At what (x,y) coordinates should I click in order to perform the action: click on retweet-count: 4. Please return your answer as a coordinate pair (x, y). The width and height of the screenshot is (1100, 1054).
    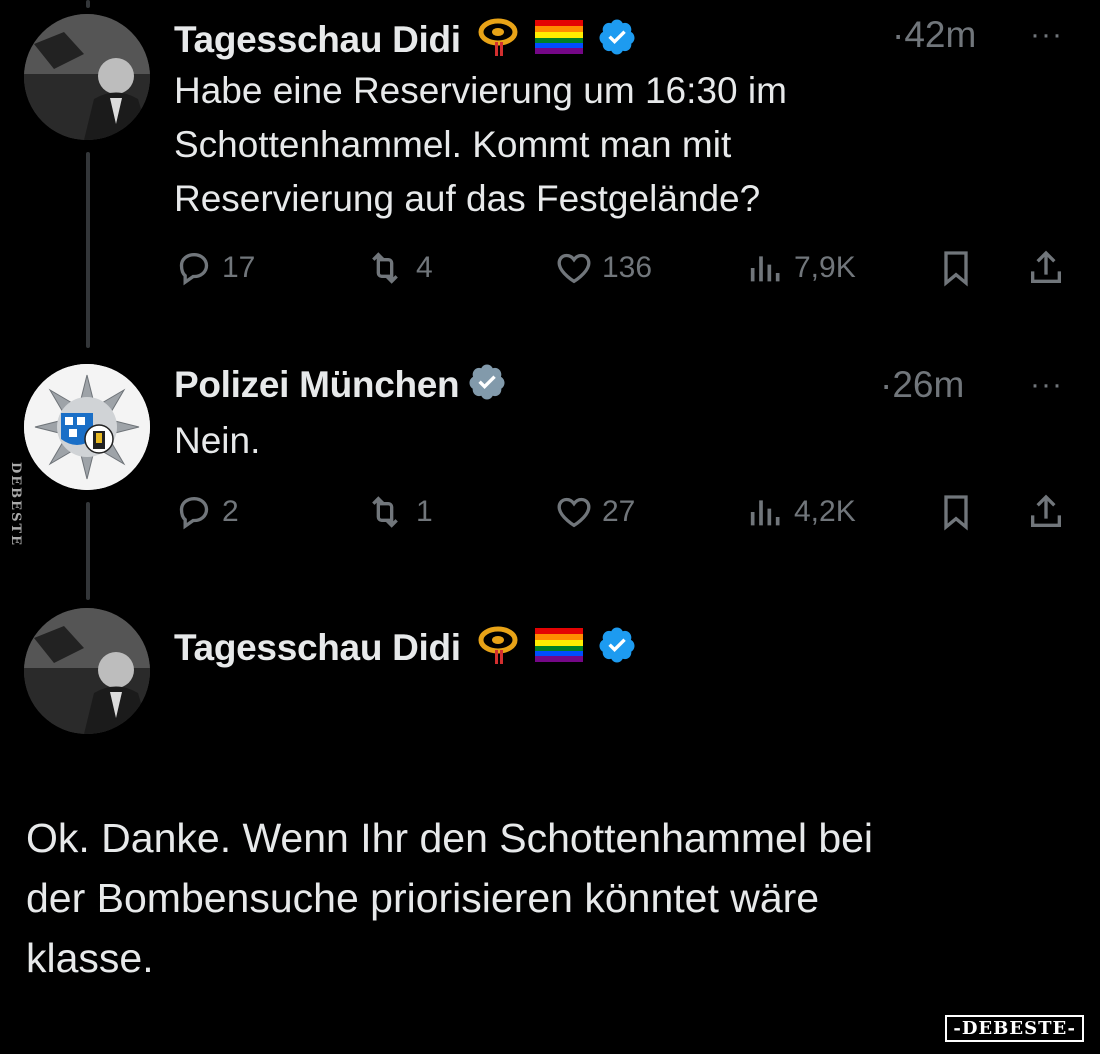
    Looking at the image, I should click on (424, 267).